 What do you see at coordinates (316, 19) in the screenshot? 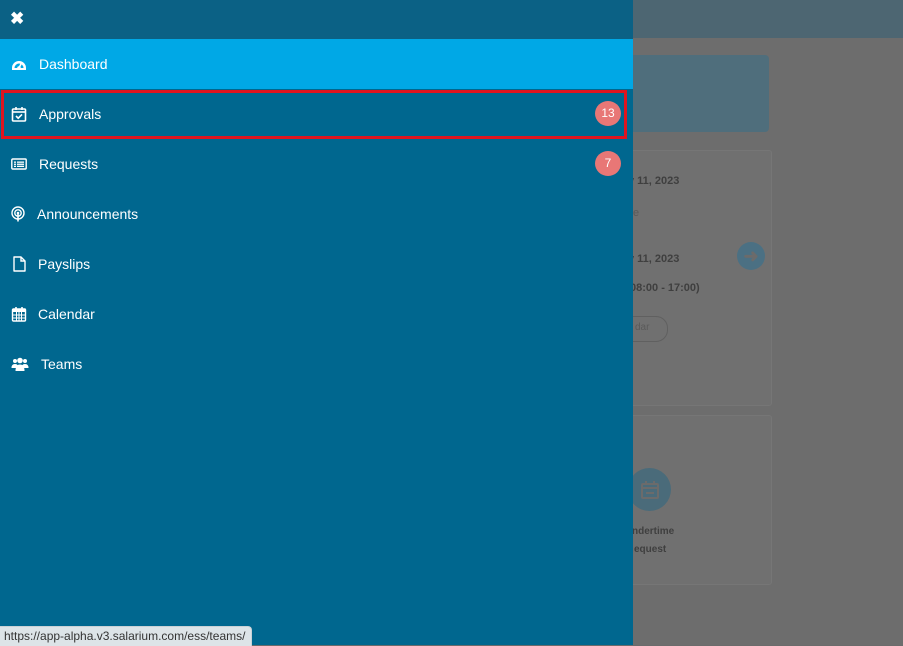
I see `drawer-header: ✖` at bounding box center [316, 19].